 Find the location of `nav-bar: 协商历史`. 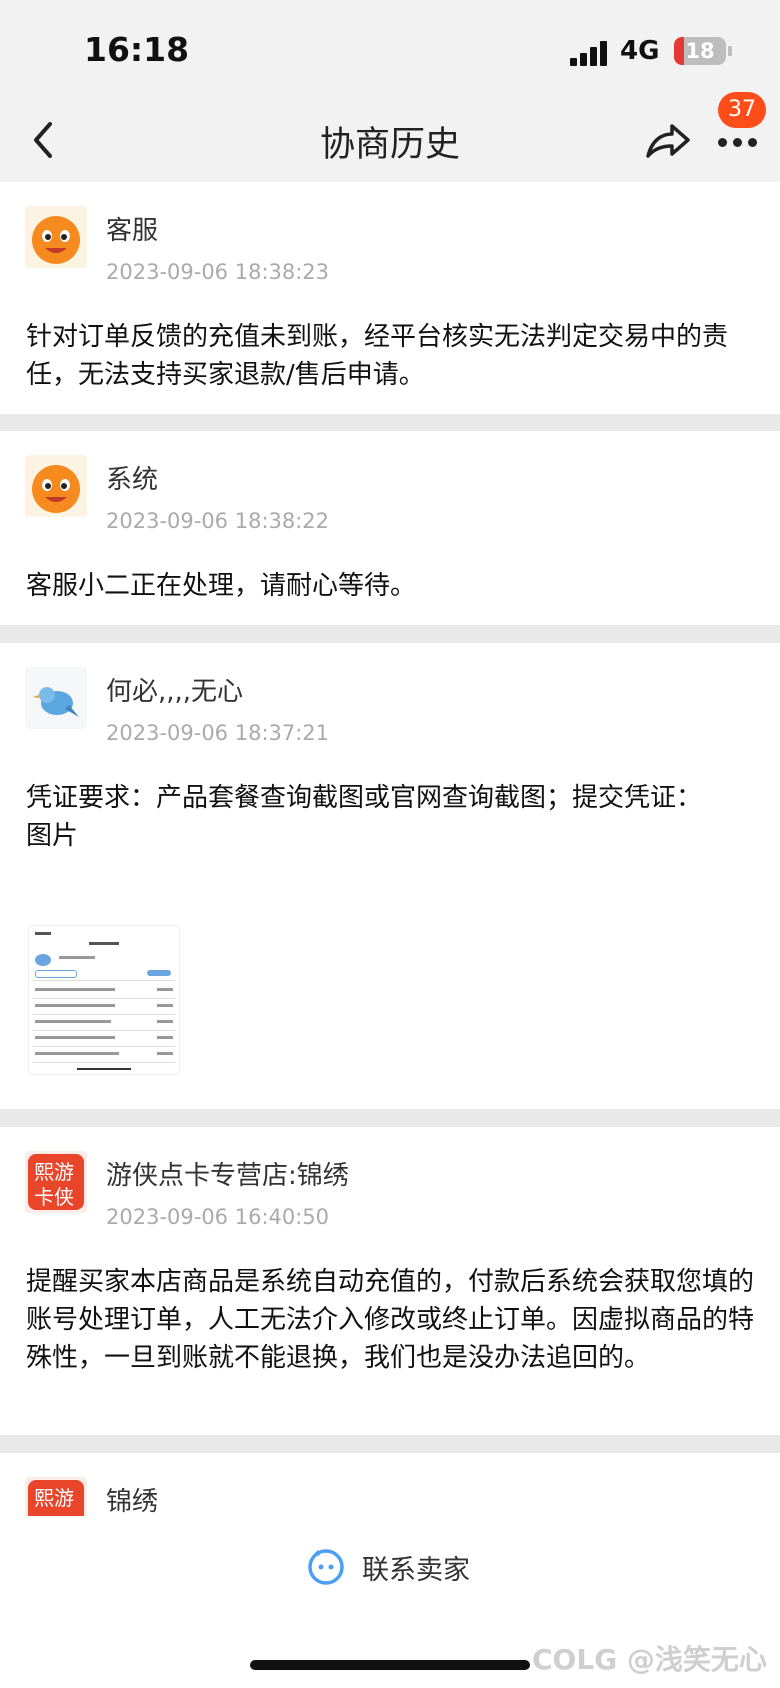

nav-bar: 协商历史 is located at coordinates (390, 141).